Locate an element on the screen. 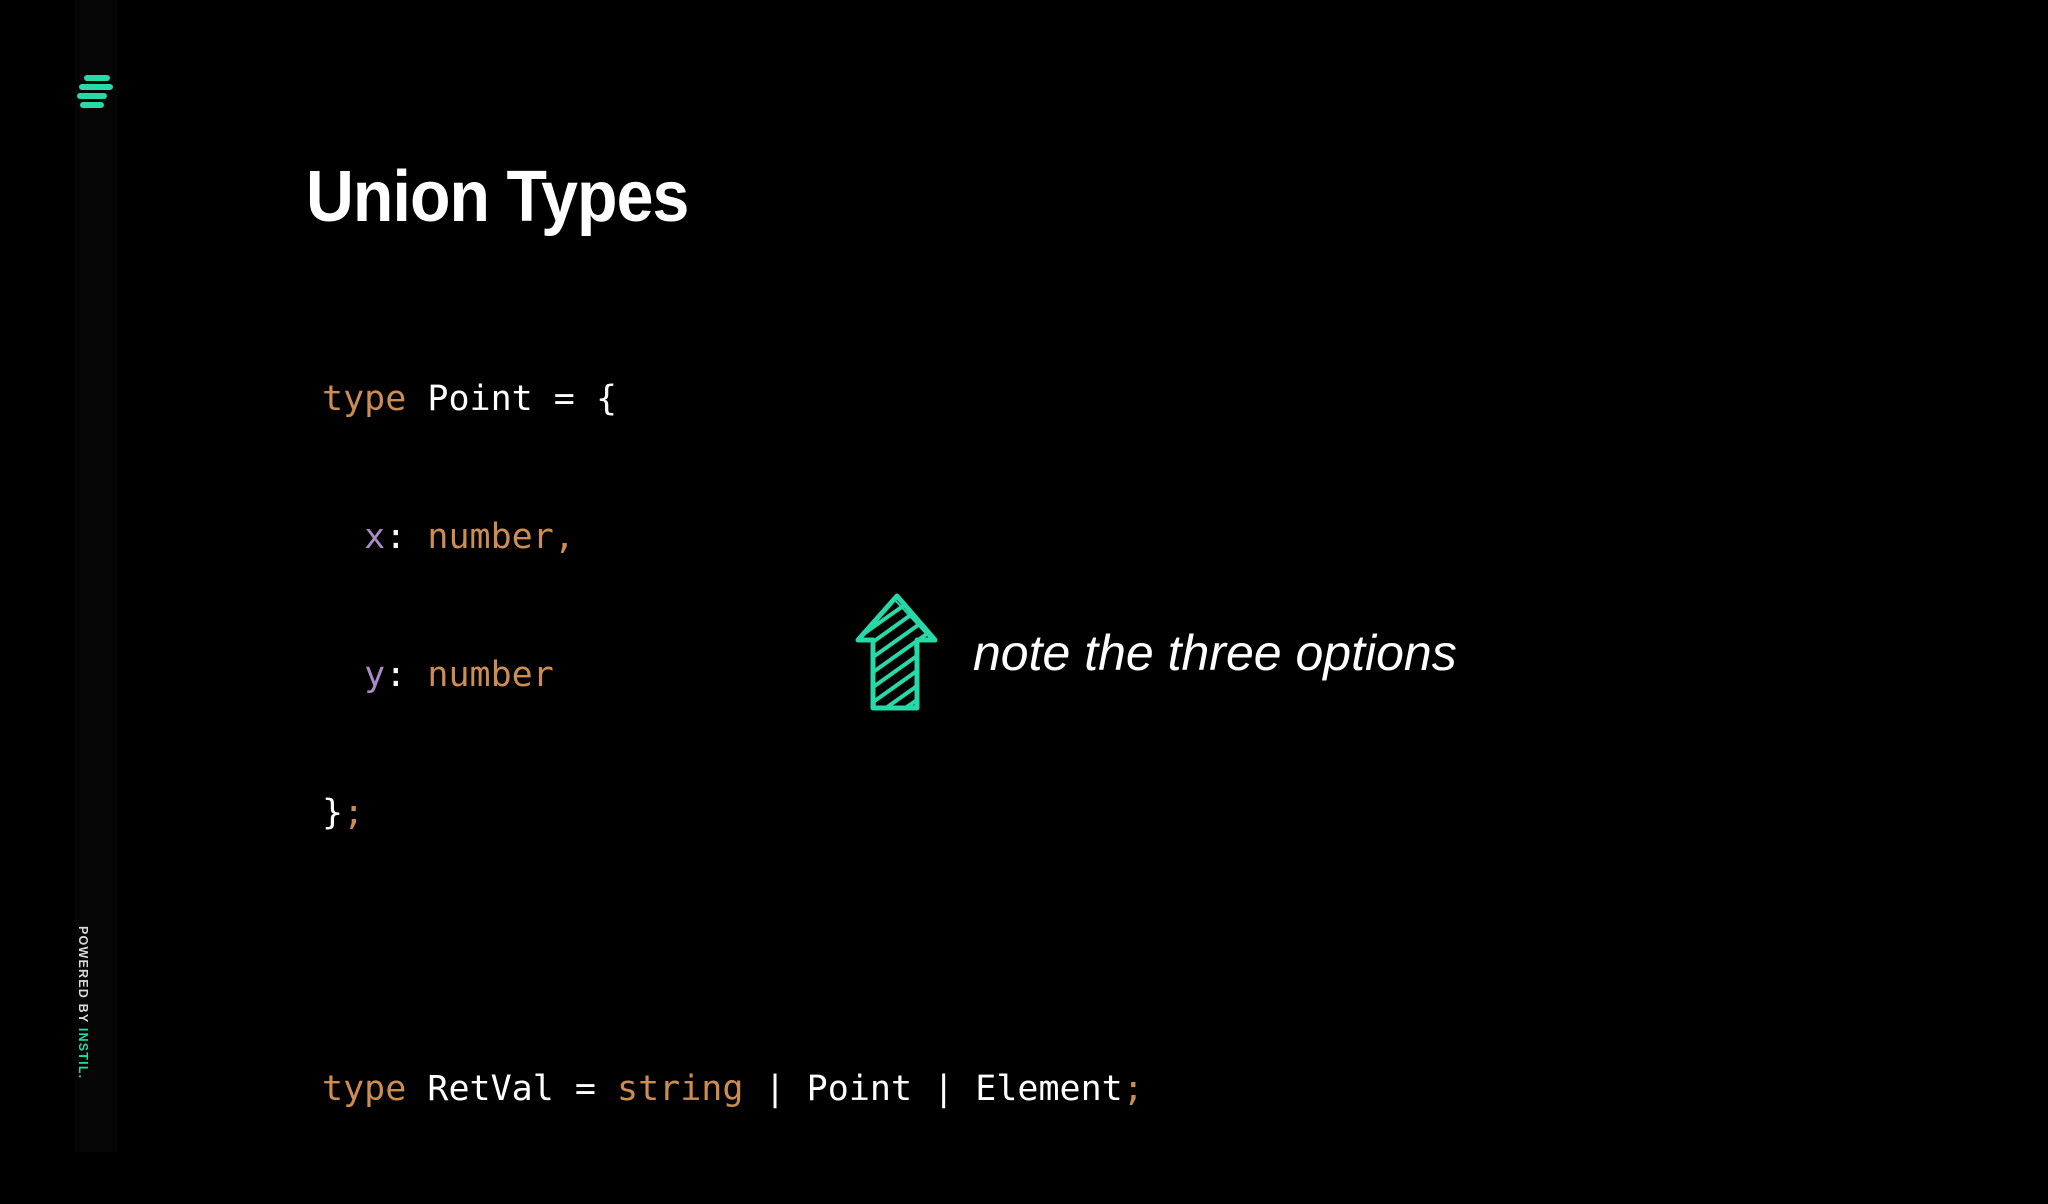 The image size is (2048, 1204). code-property: x is located at coordinates (375, 537).